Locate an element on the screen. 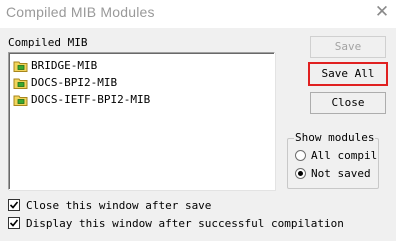 The height and width of the screenshot is (241, 396). show-modules-group: Show modules All compil Not saved is located at coordinates (333, 160).